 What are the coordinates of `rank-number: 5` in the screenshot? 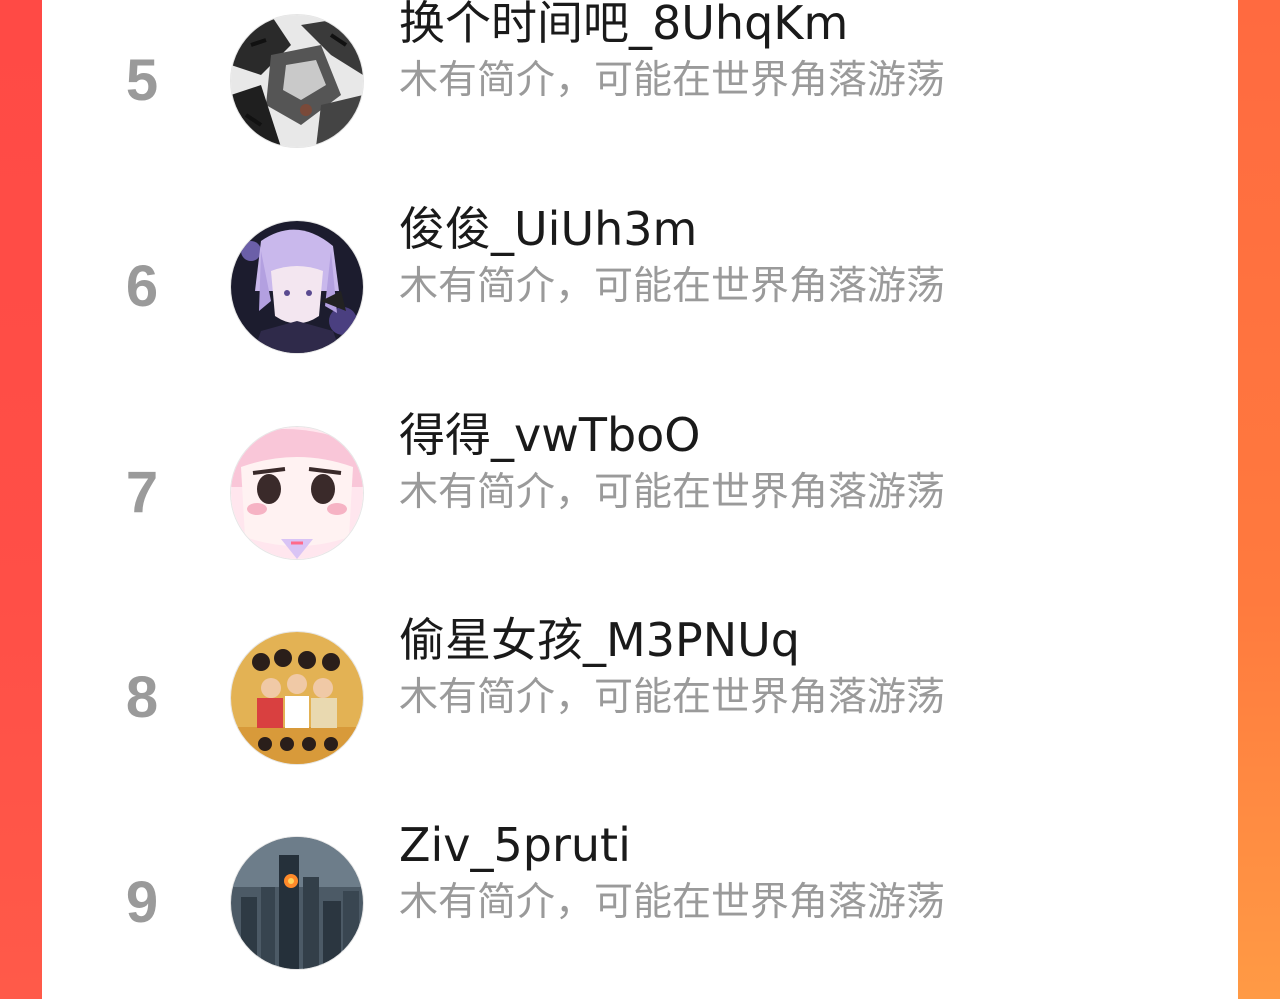 It's located at (142, 80).